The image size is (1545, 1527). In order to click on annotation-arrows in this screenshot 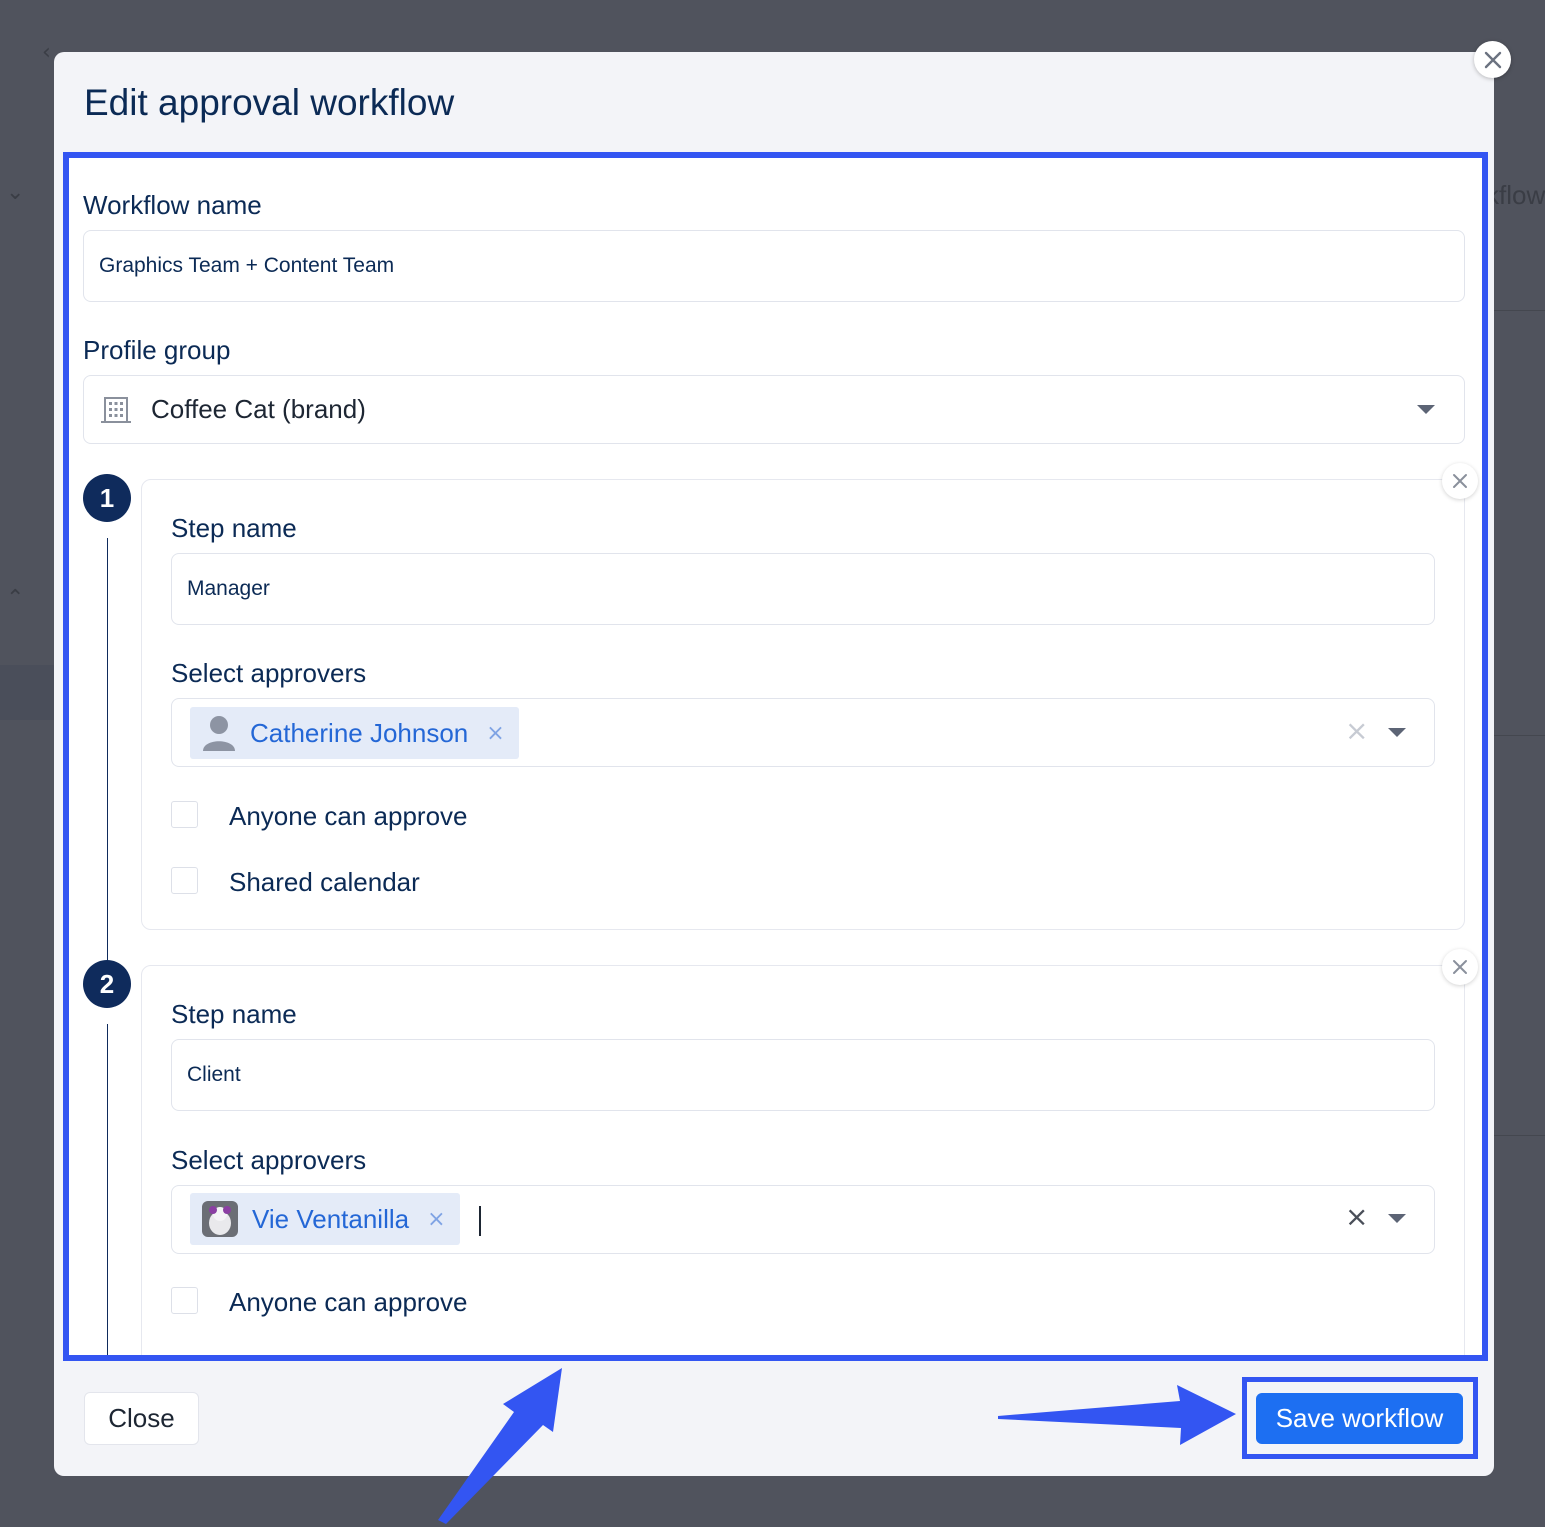, I will do `click(837, 1446)`.